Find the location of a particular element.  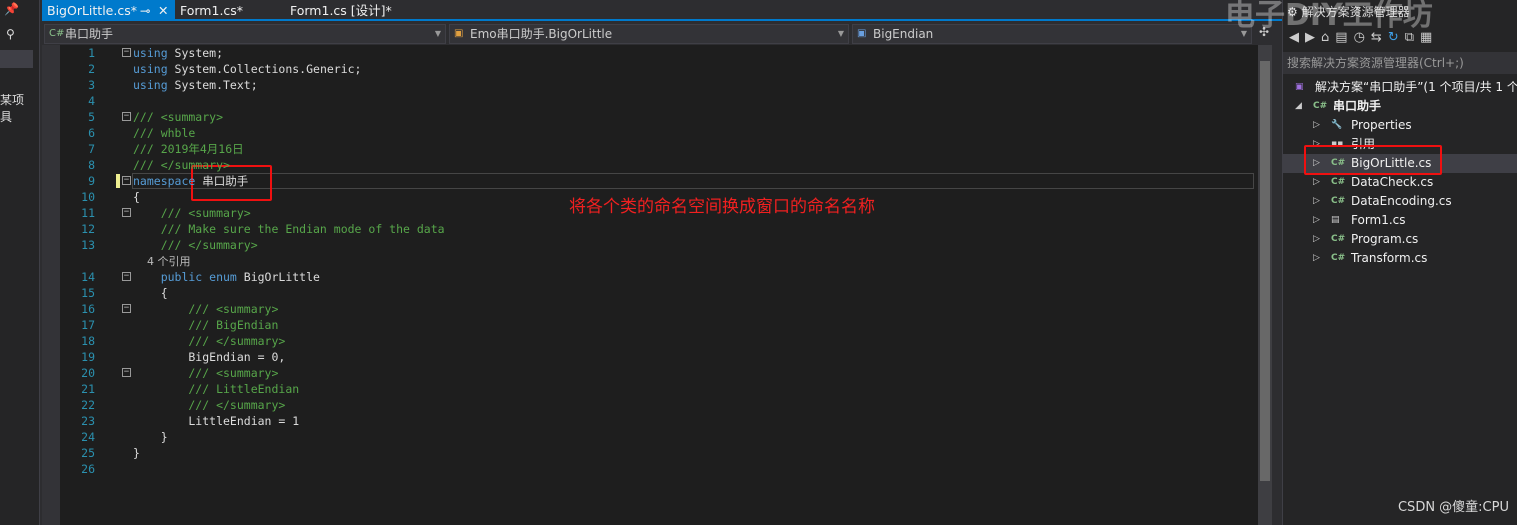

code-line: 15 { is located at coordinates (650, 293).